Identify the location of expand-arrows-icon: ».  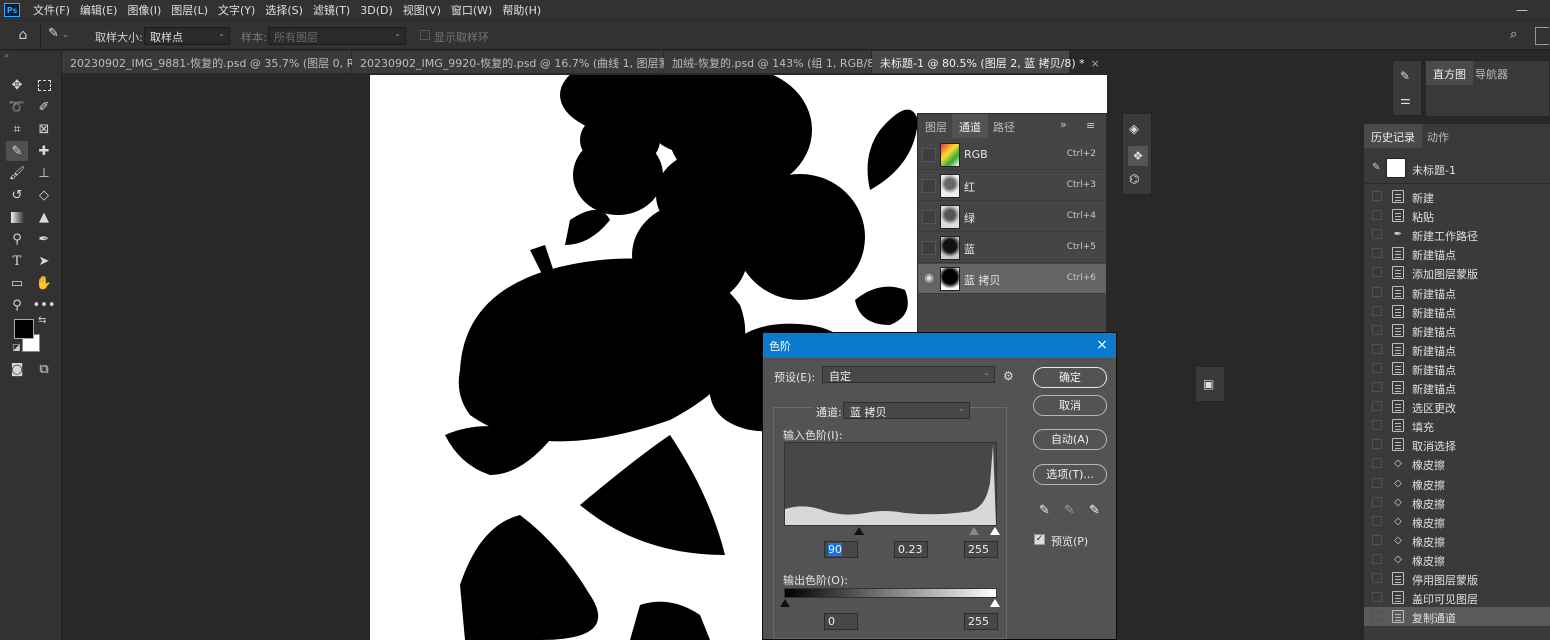
(1063, 124).